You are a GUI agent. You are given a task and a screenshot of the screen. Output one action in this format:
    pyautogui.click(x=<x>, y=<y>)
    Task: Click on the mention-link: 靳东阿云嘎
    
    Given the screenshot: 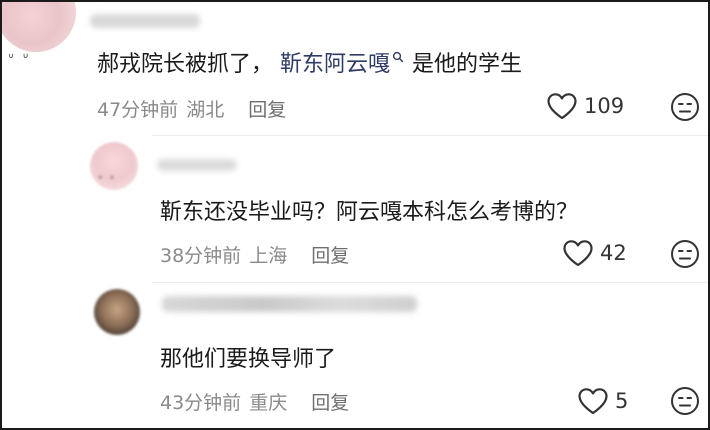 What is the action you would take?
    pyautogui.click(x=335, y=64)
    